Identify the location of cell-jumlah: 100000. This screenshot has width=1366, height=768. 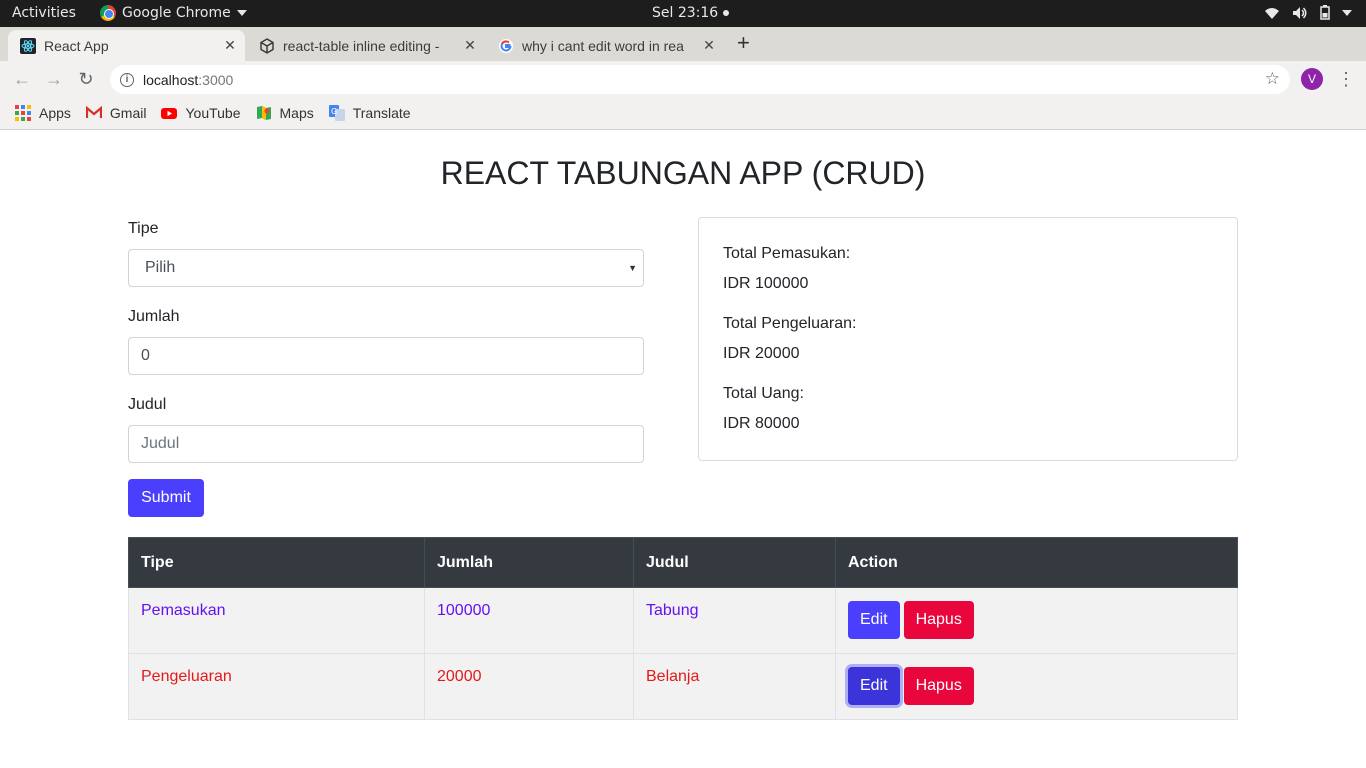
(529, 620).